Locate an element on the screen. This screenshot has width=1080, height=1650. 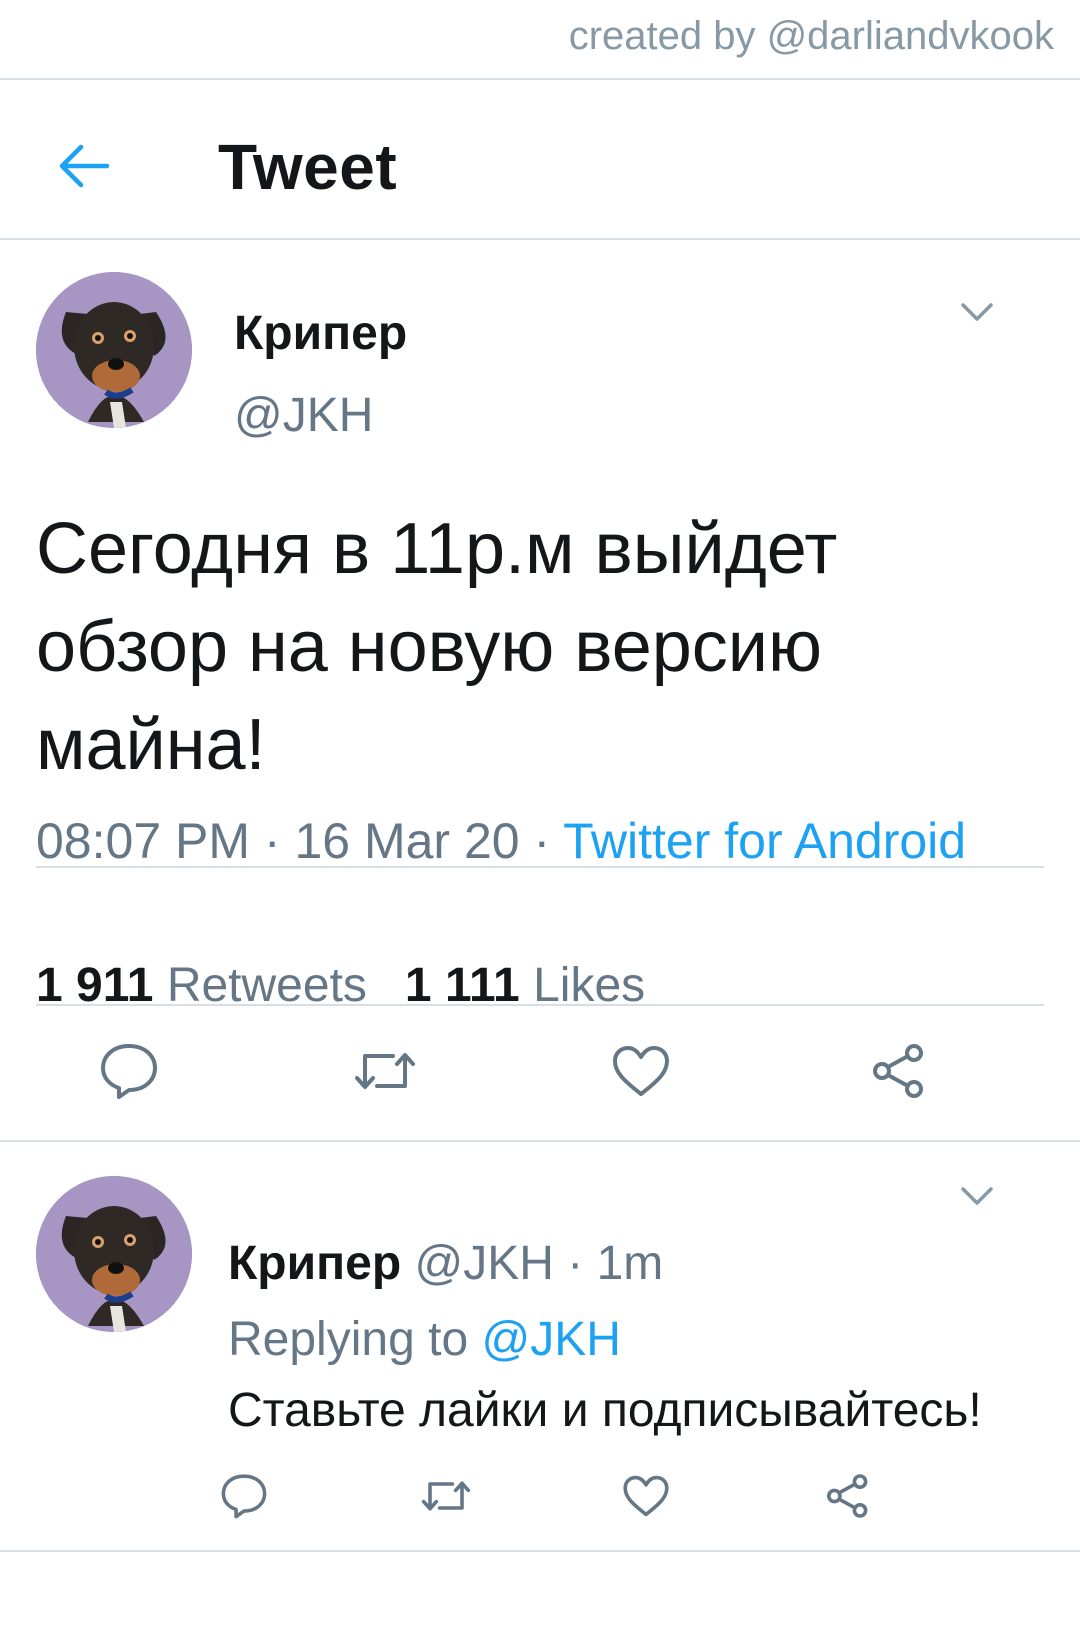
reply-share-button is located at coordinates (848, 1496).